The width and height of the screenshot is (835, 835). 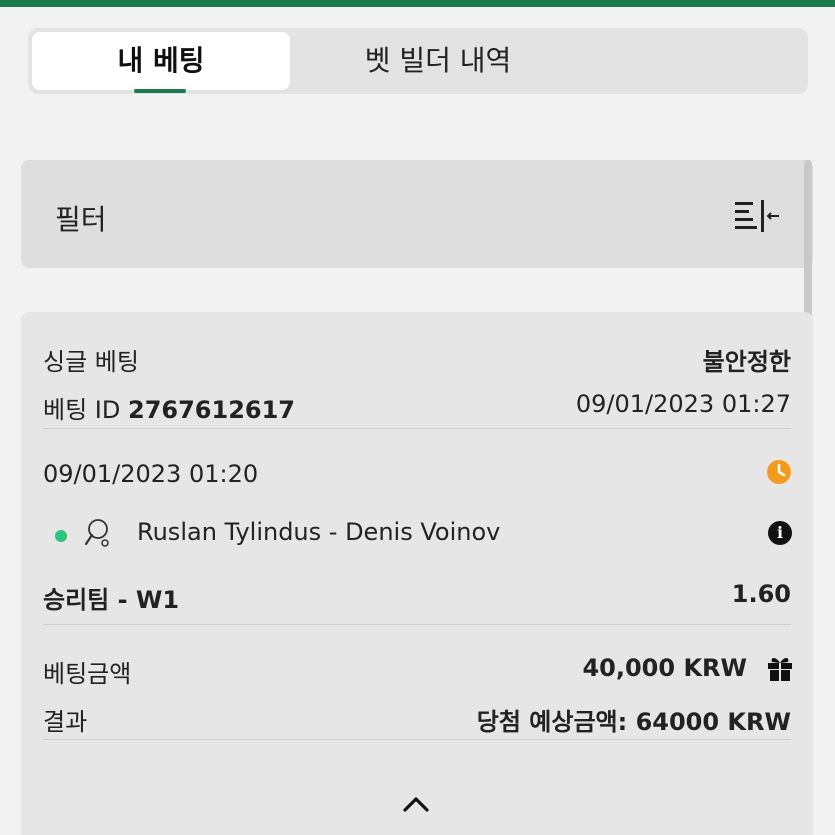 I want to click on bet-status: 불안정한, so click(x=746, y=362).